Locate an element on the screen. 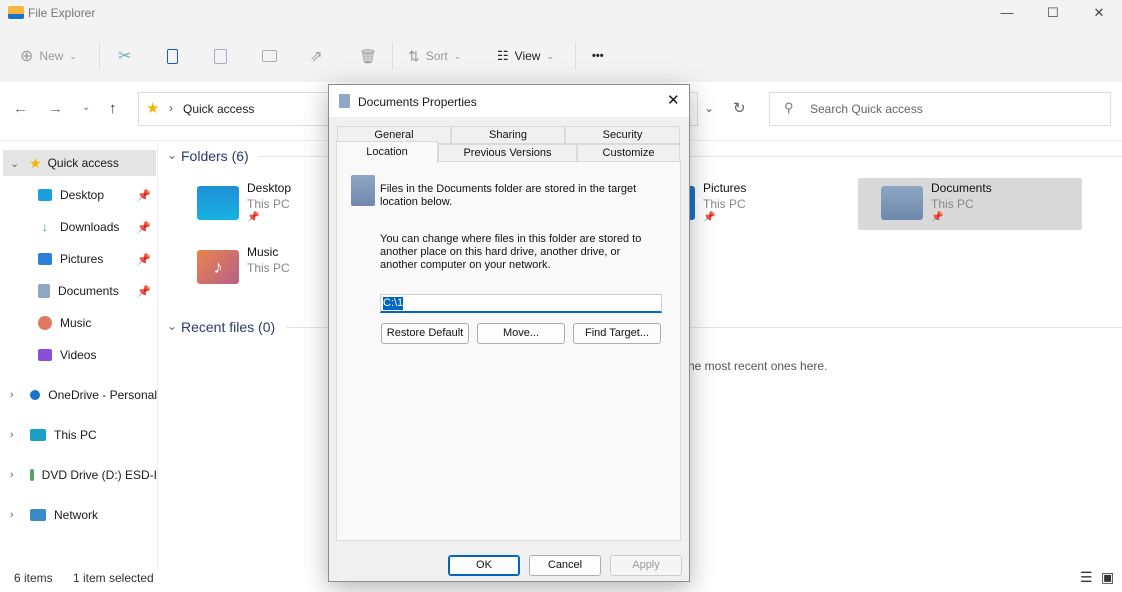  tab-customize: Customize is located at coordinates (628, 153).